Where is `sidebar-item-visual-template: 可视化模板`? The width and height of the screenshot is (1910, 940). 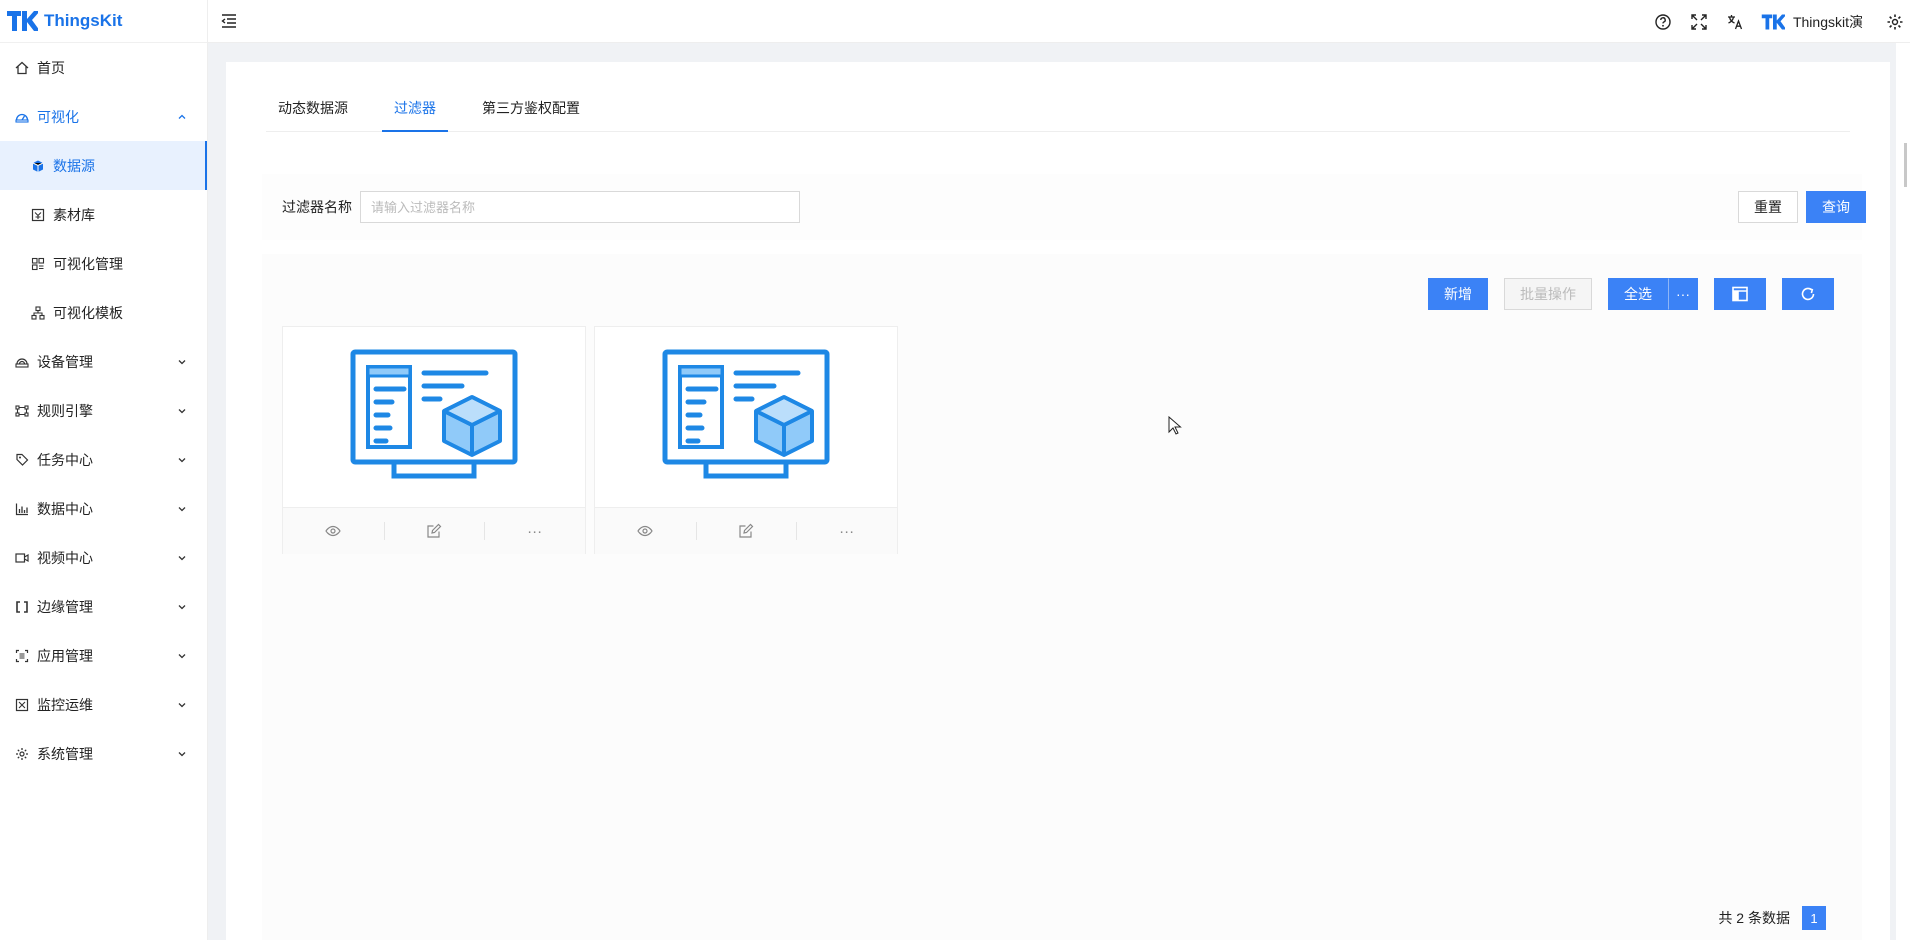 sidebar-item-visual-template: 可视化模板 is located at coordinates (103, 312).